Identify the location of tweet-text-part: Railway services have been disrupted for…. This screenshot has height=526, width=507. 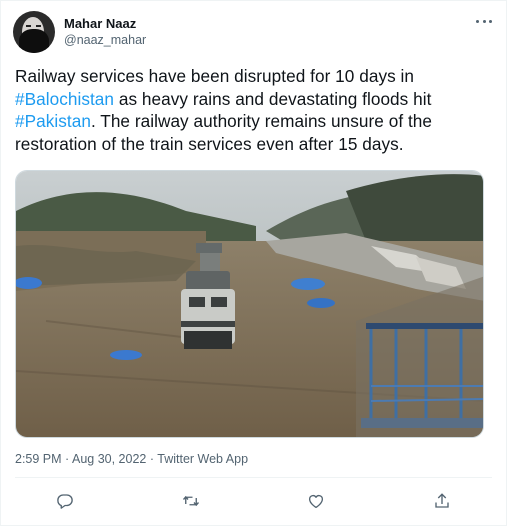
(215, 76).